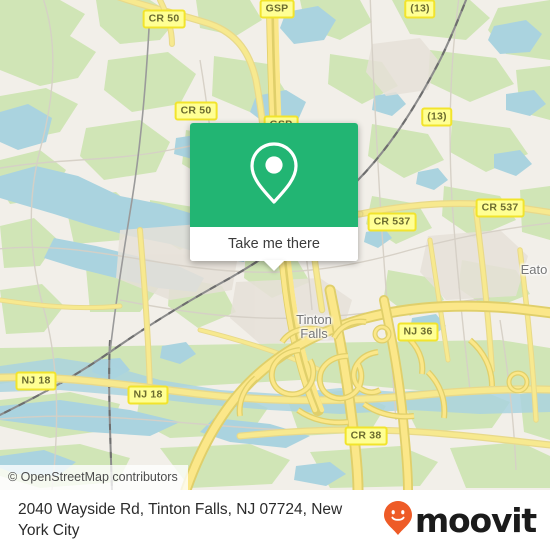 This screenshot has height=550, width=550. I want to click on road-shield: NJ 36, so click(418, 332).